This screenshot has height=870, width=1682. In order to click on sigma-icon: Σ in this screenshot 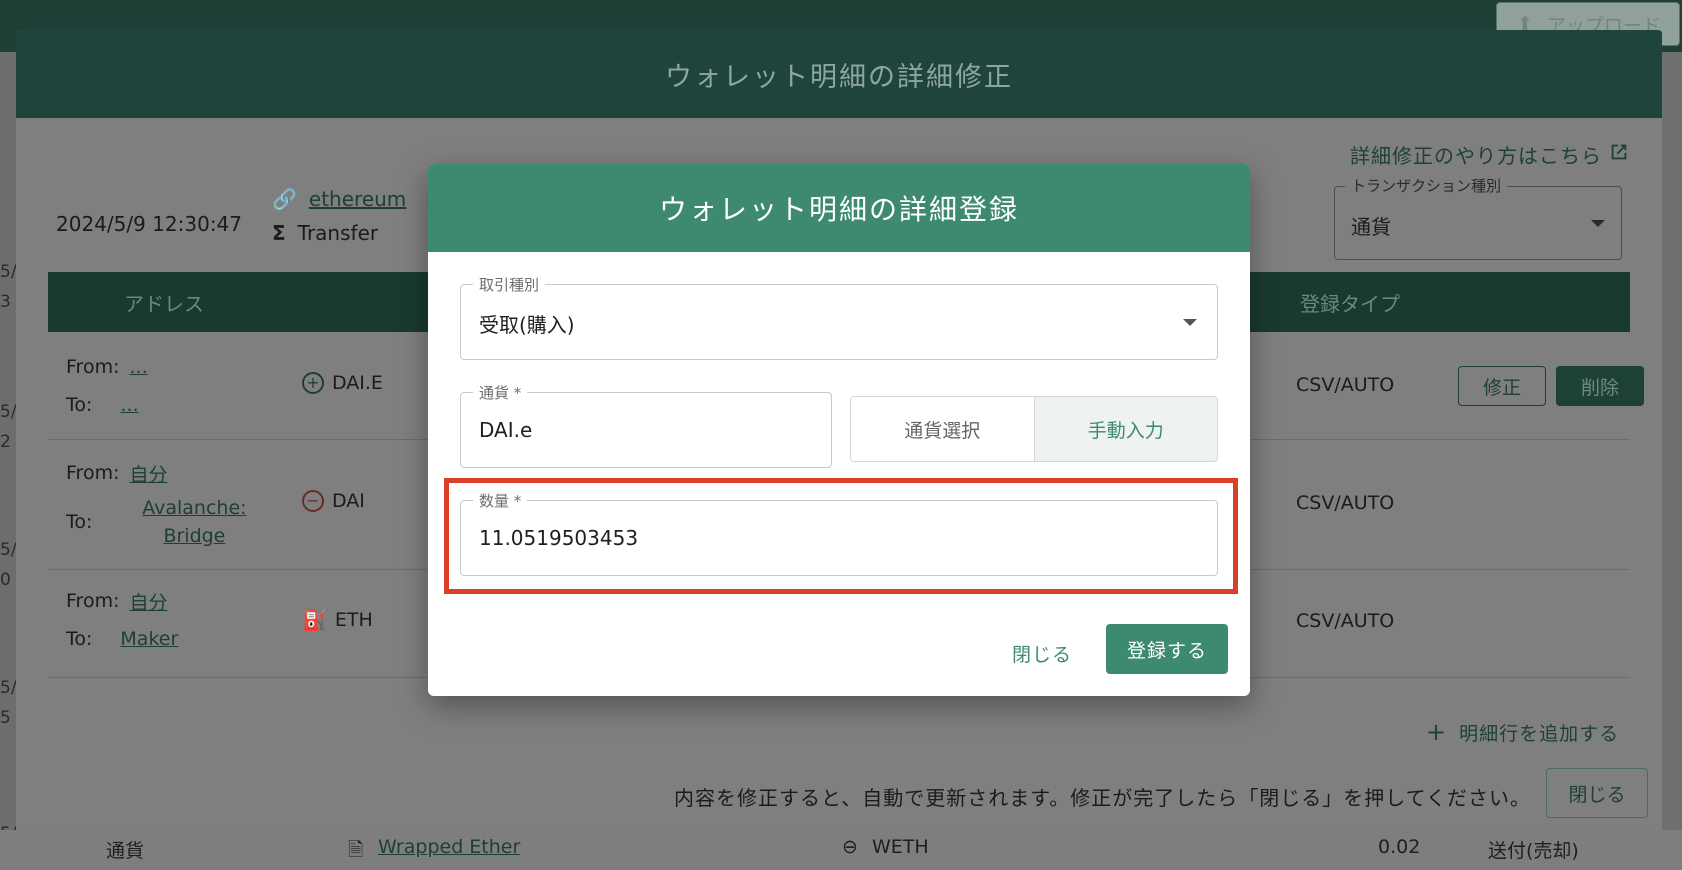, I will do `click(279, 233)`.